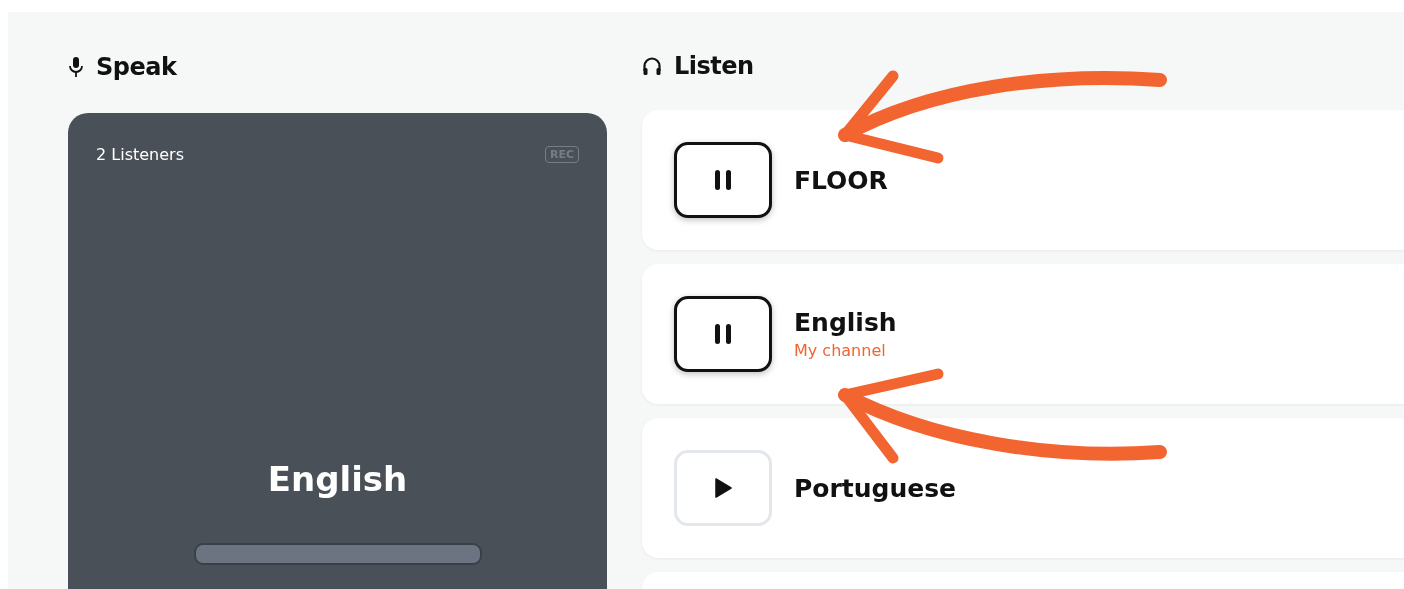  Describe the element at coordinates (1023, 488) in the screenshot. I see `channel-card: Portuguese` at that location.